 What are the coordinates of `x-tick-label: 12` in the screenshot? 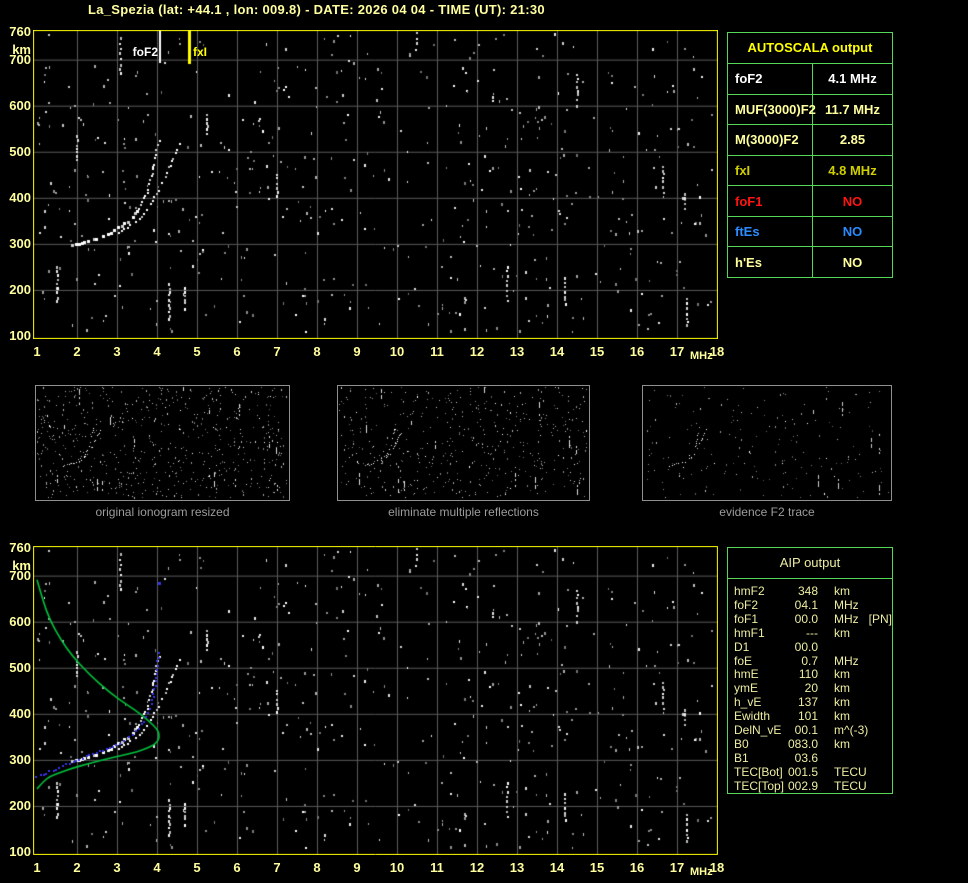 It's located at (477, 867).